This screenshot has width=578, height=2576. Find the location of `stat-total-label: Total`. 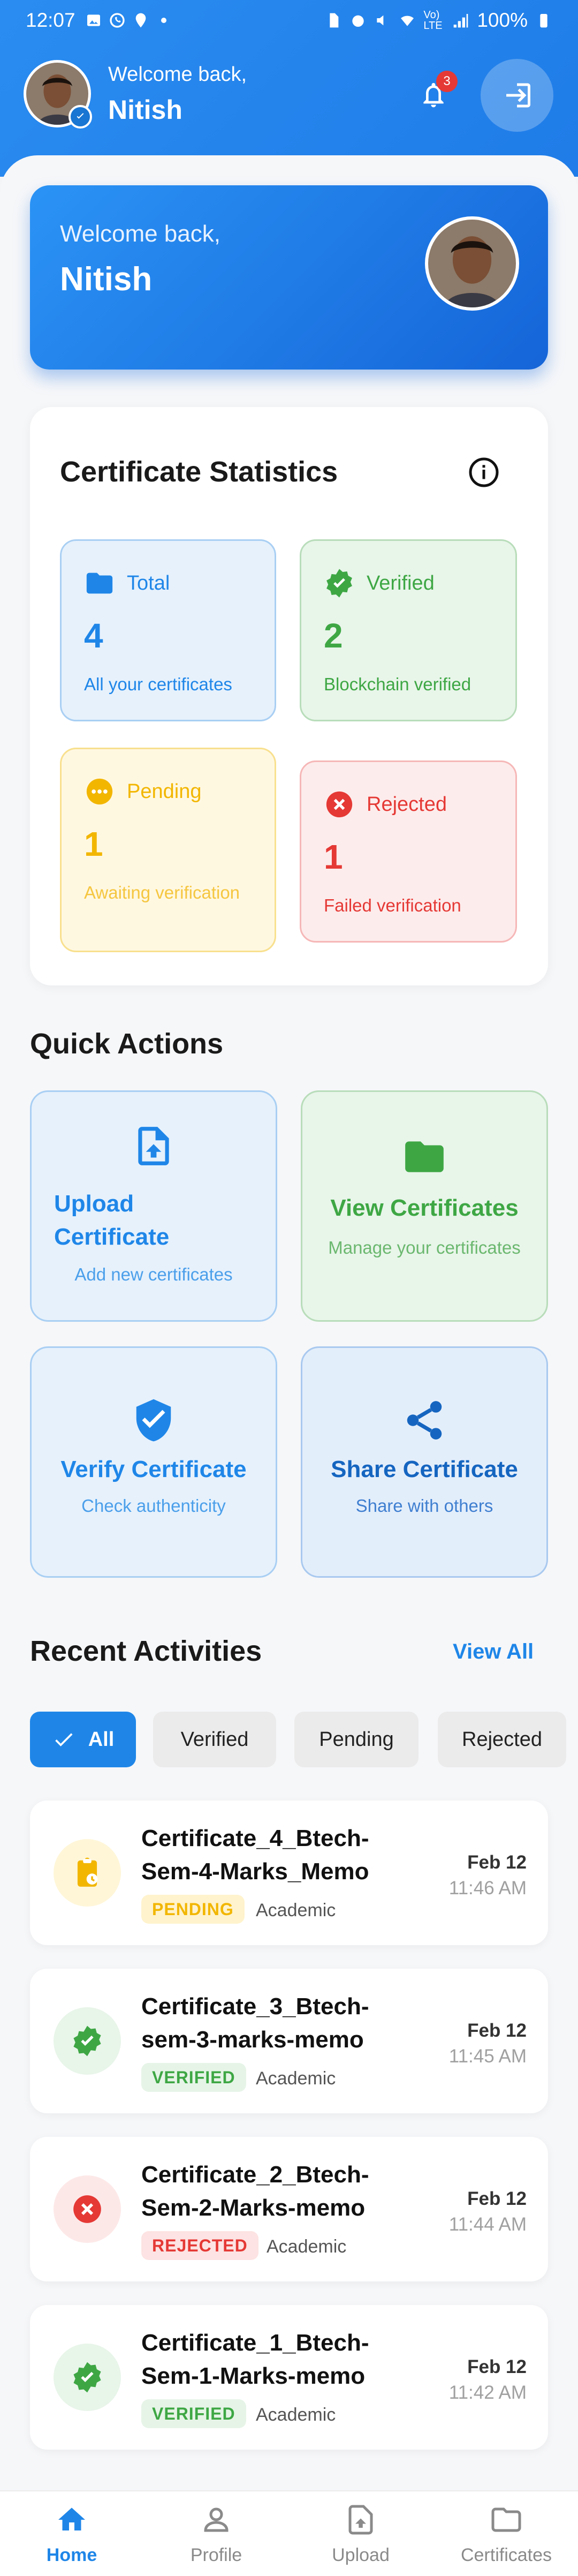

stat-total-label: Total is located at coordinates (148, 582).